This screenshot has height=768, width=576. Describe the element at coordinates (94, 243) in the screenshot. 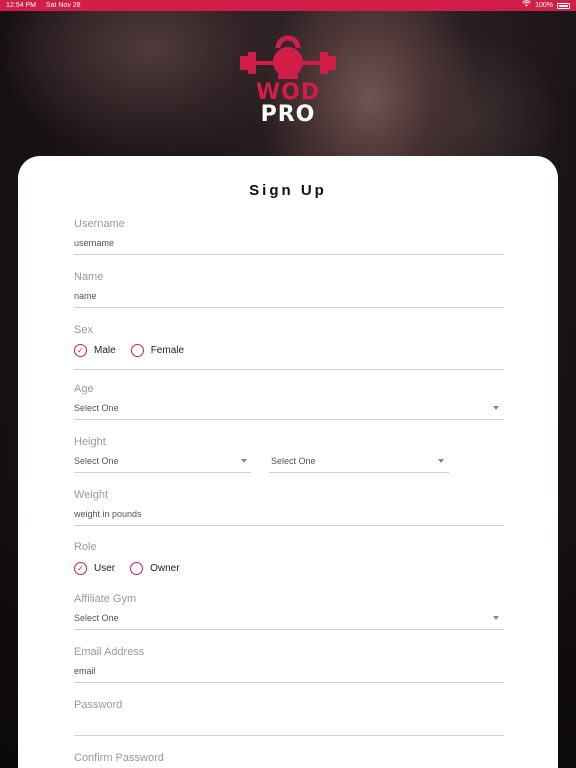

I see `username-input: username` at that location.